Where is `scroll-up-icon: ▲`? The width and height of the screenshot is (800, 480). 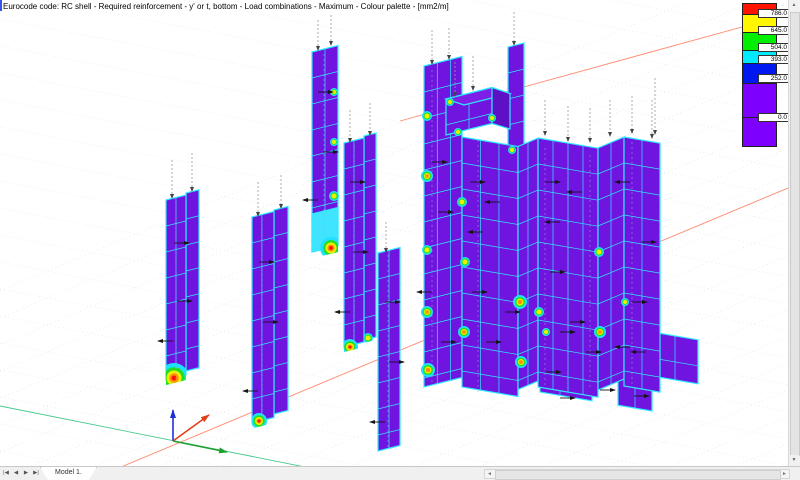
scroll-up-icon: ▲ is located at coordinates (794, 5).